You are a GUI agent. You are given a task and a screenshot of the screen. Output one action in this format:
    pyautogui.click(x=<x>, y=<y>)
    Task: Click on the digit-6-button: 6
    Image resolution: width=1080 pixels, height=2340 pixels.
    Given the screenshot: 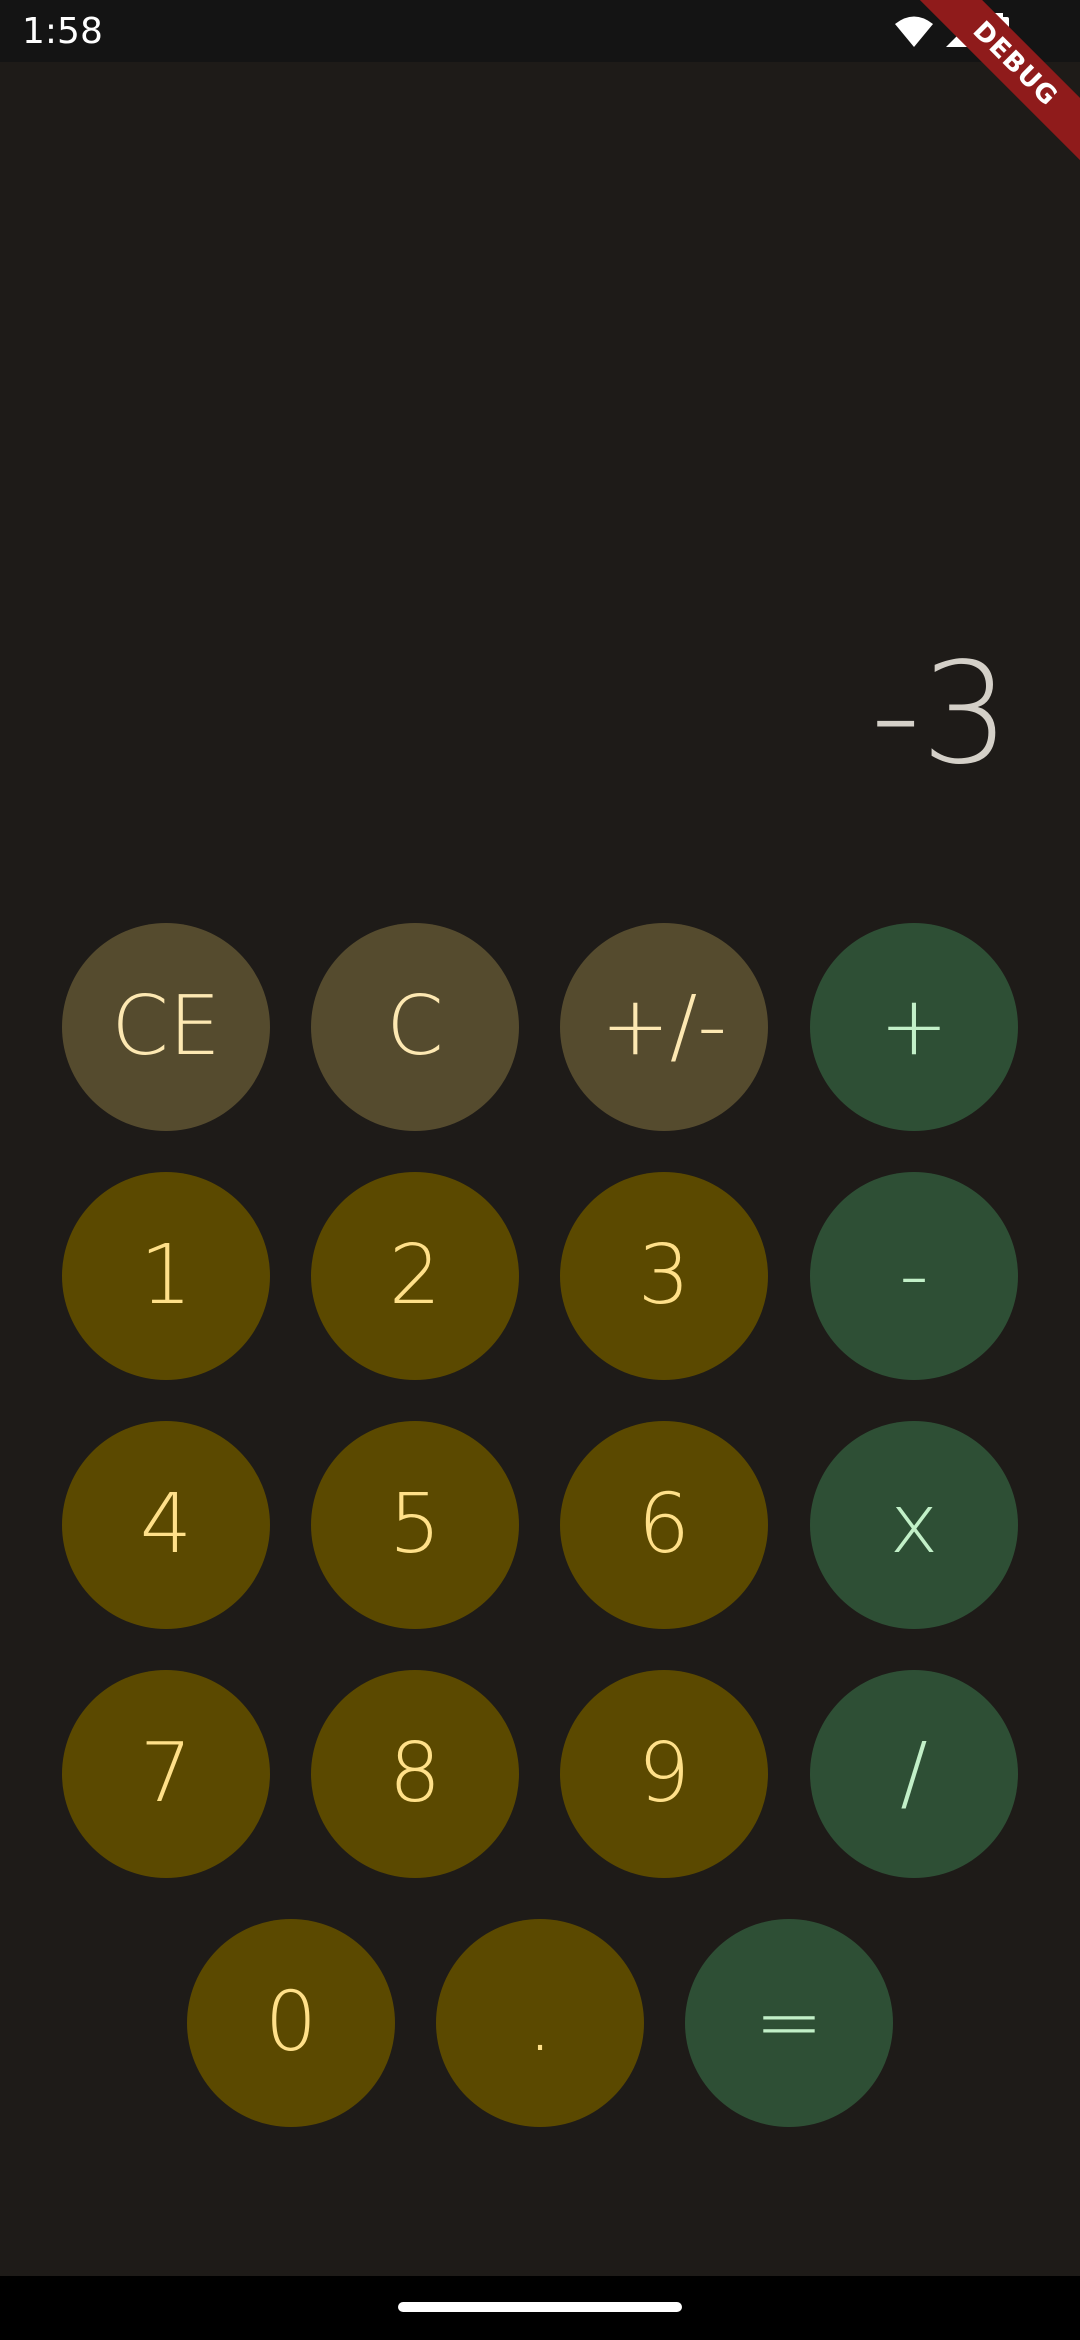 What is the action you would take?
    pyautogui.click(x=664, y=1525)
    